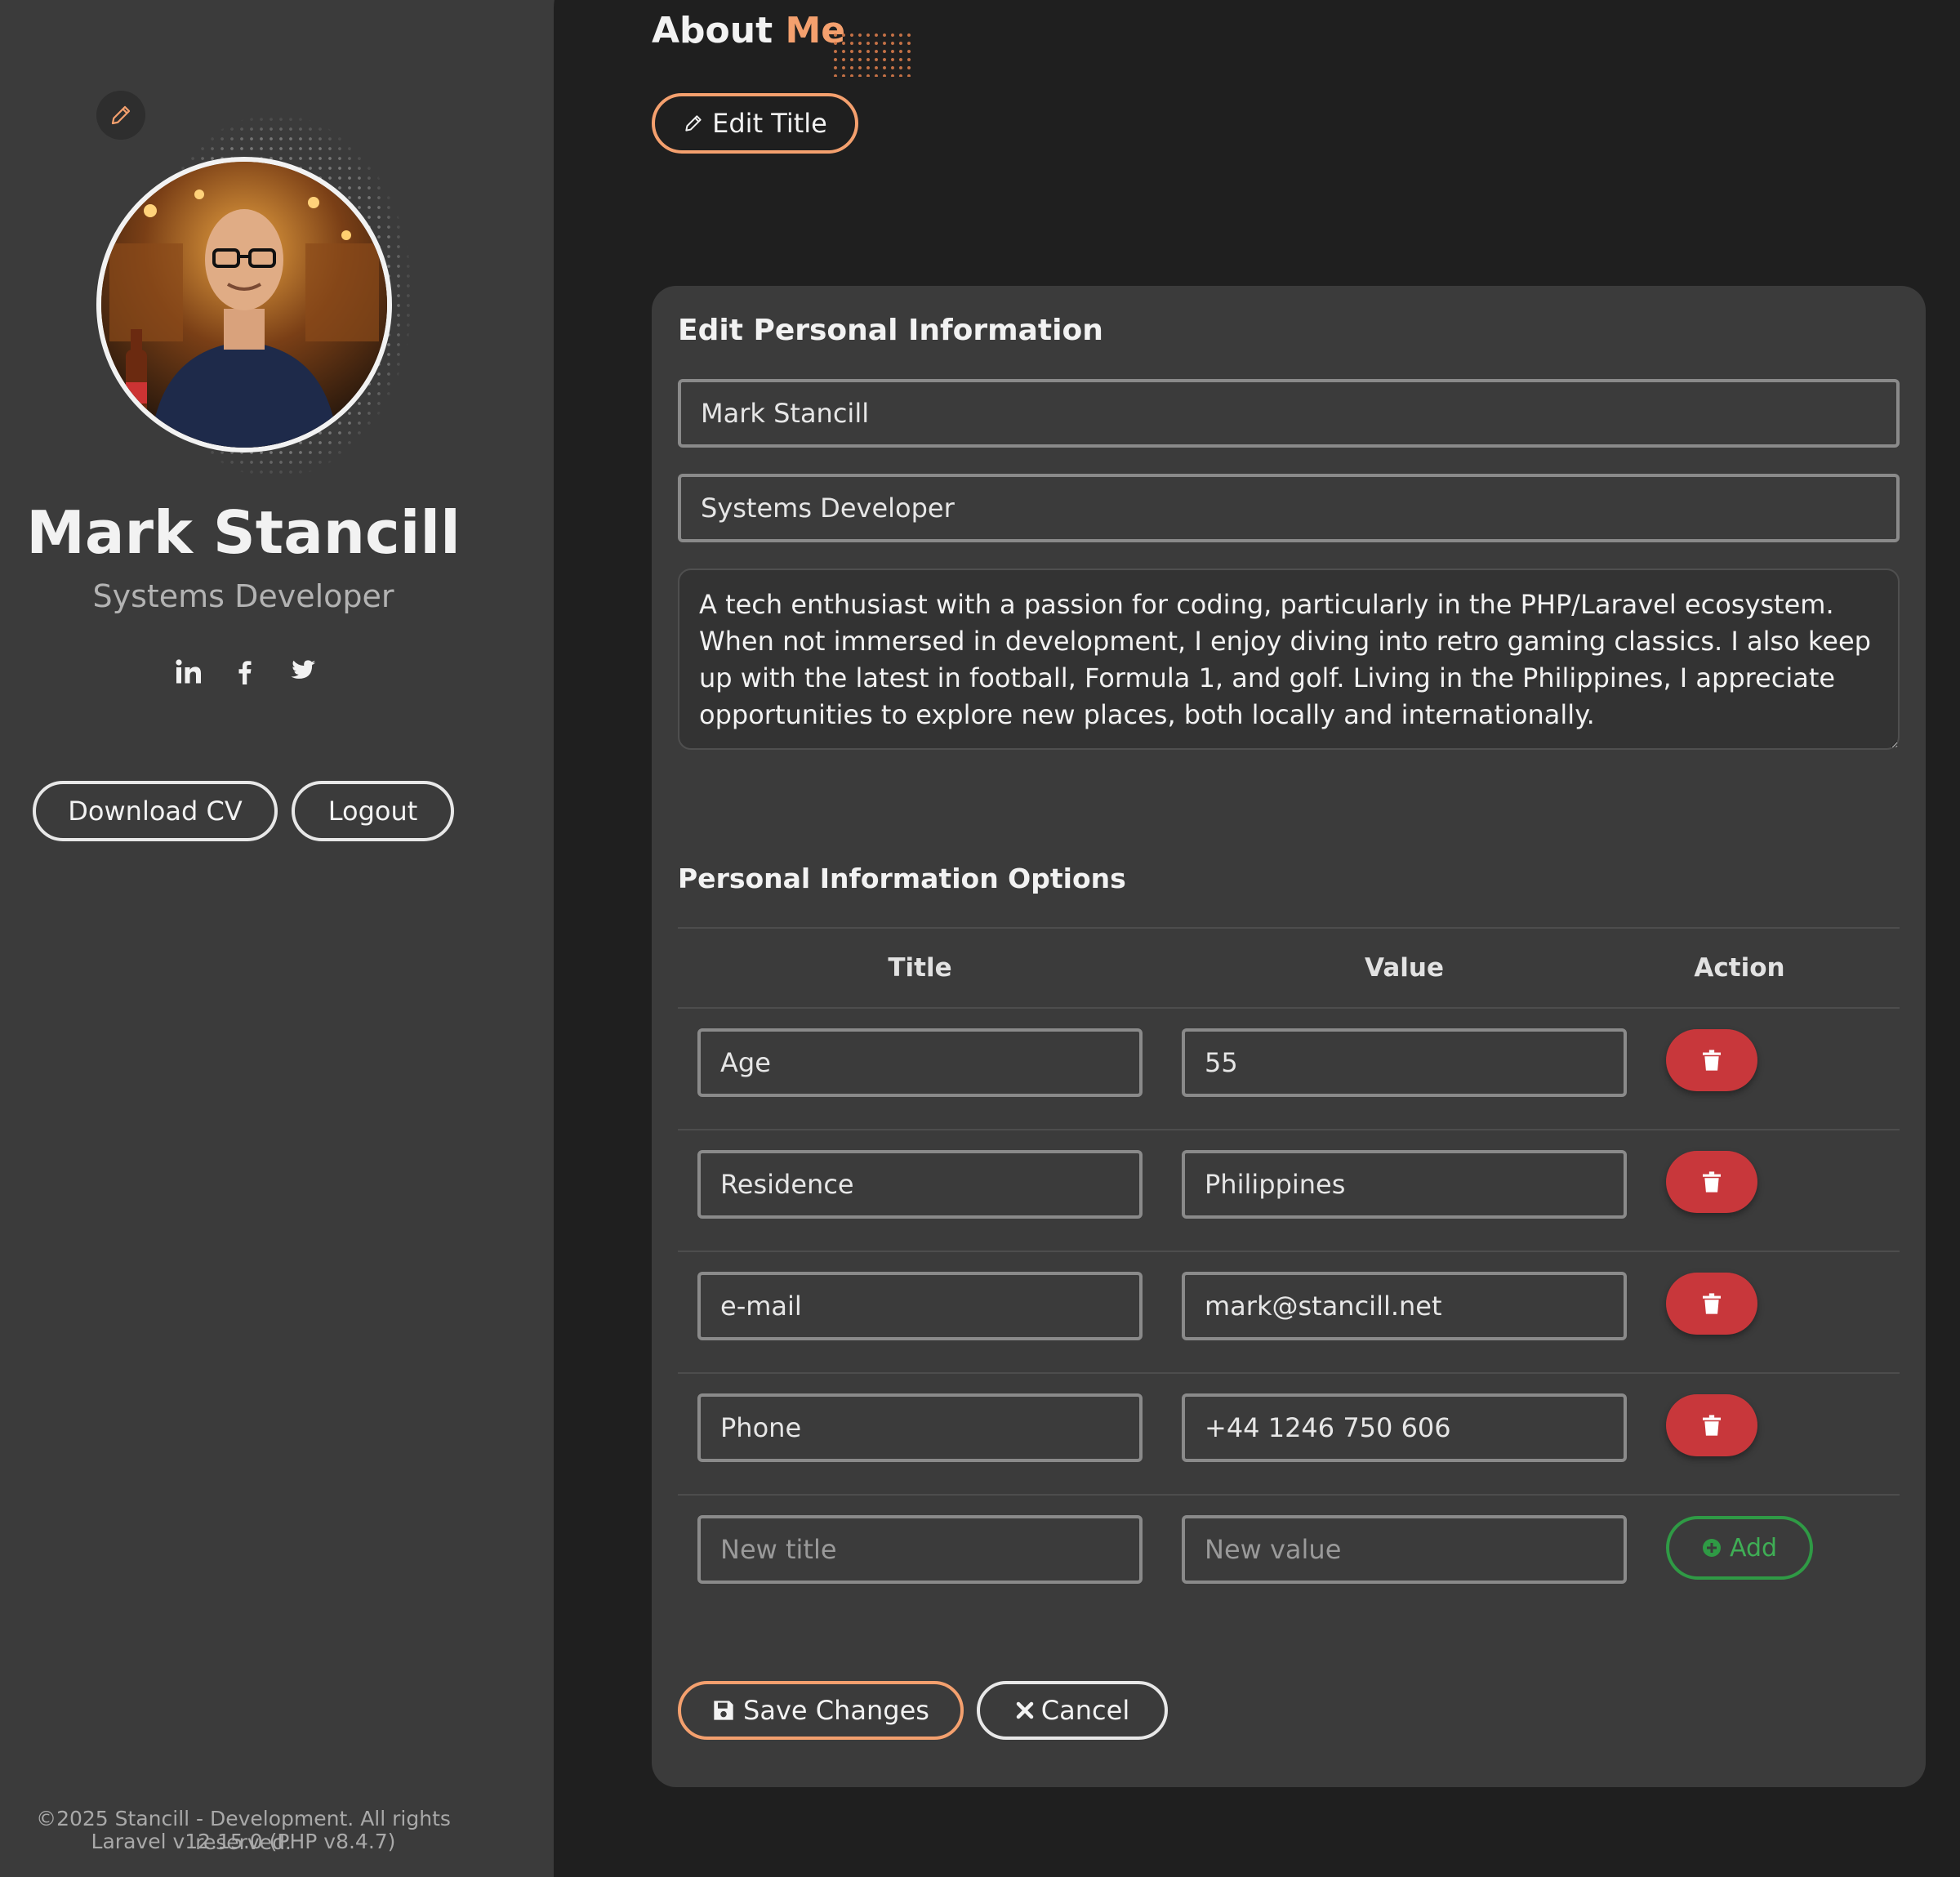  What do you see at coordinates (891, 330) in the screenshot?
I see `card-heading: Edit Personal Information` at bounding box center [891, 330].